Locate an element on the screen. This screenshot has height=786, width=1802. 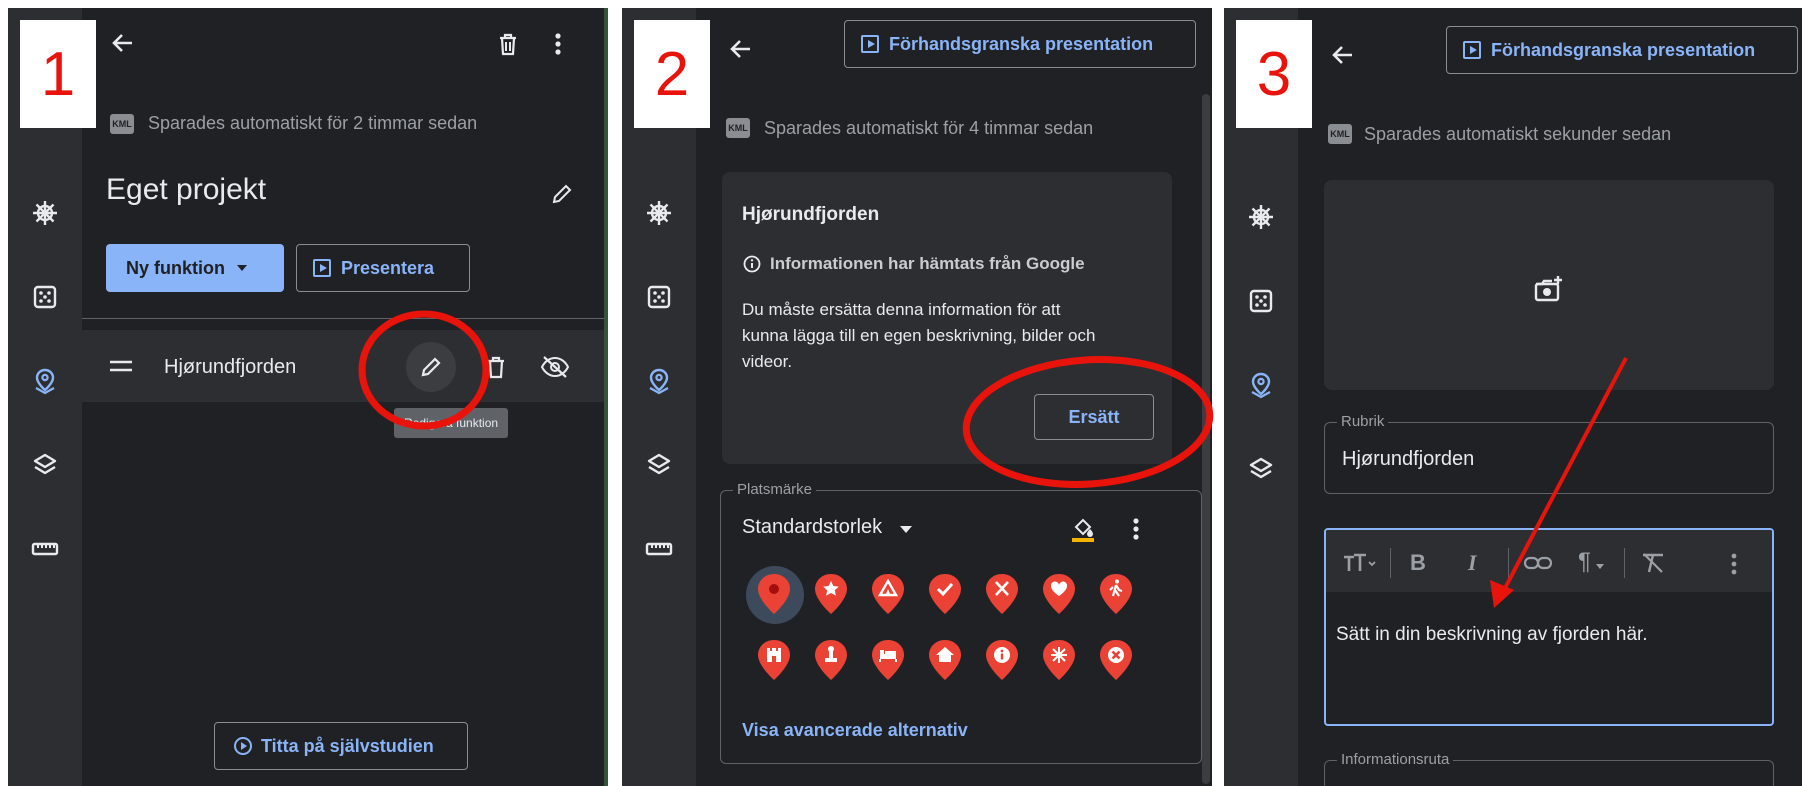
feature-name: Hjørundfjorden is located at coordinates (230, 367).